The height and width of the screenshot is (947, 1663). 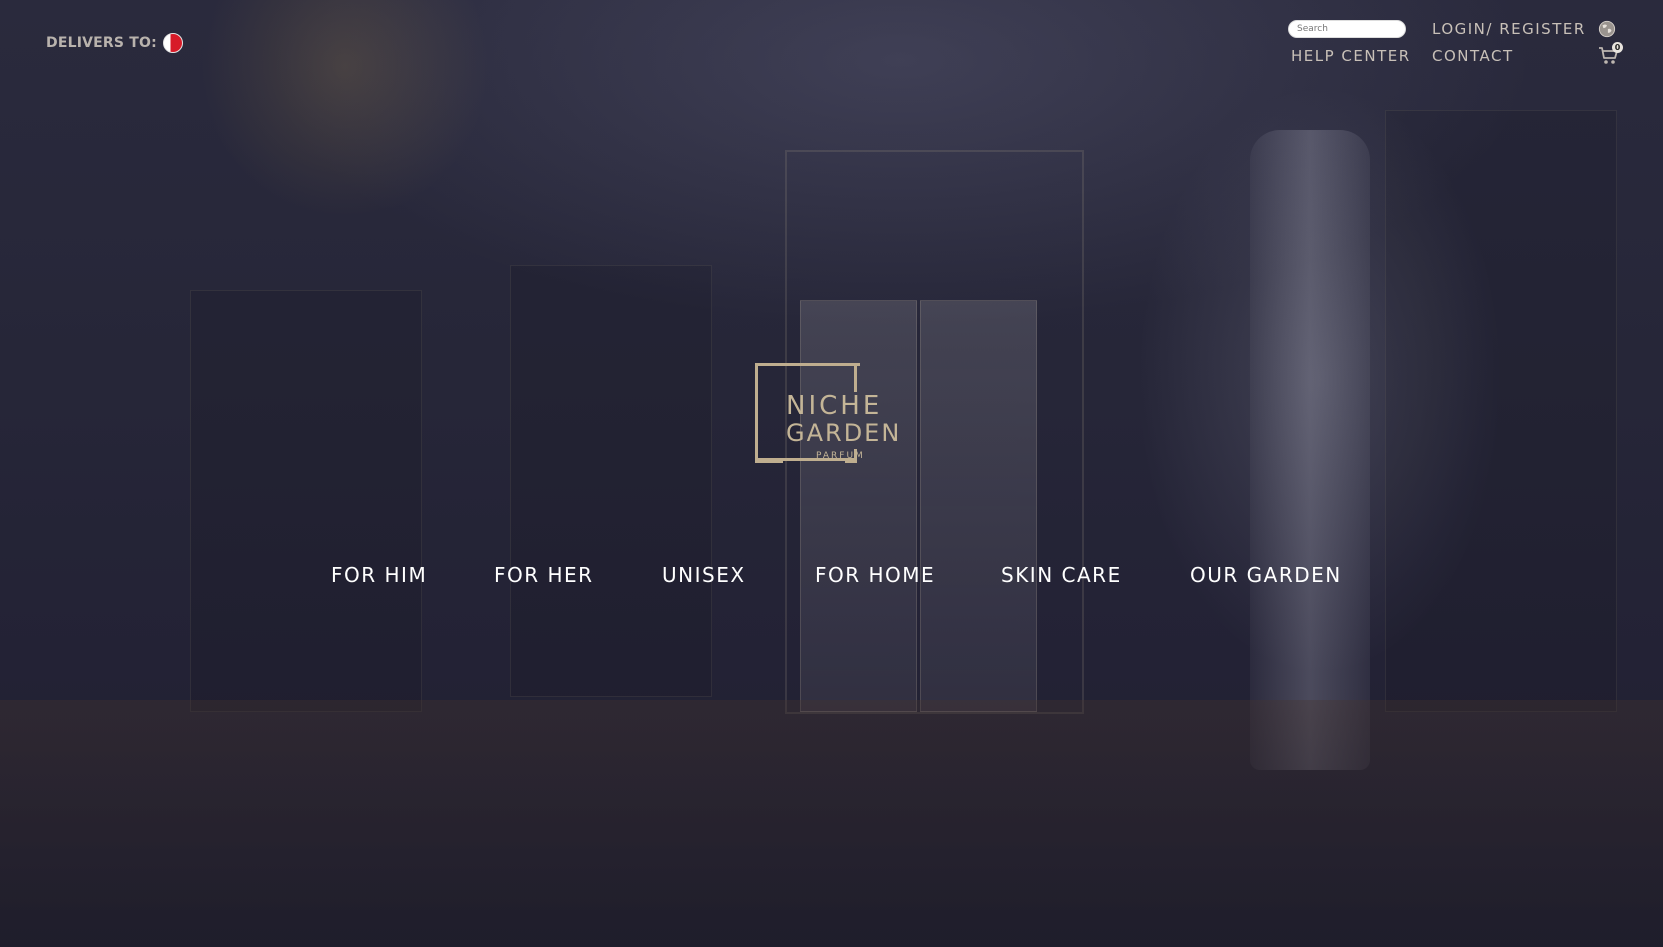 What do you see at coordinates (858, 506) in the screenshot?
I see `door-left-leaf` at bounding box center [858, 506].